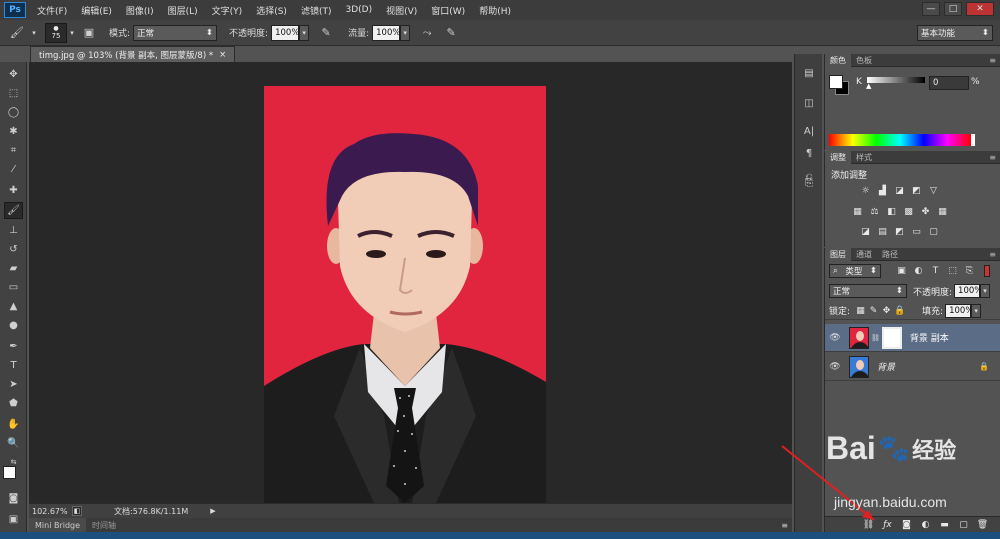  What do you see at coordinates (908, 212) in the screenshot?
I see `photo-filter-icon: ▩` at bounding box center [908, 212].